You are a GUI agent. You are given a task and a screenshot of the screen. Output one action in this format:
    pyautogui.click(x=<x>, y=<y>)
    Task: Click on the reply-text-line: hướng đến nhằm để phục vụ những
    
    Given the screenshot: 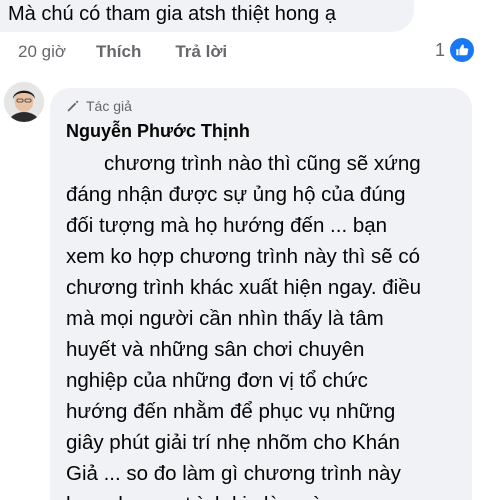 What is the action you would take?
    pyautogui.click(x=231, y=411)
    